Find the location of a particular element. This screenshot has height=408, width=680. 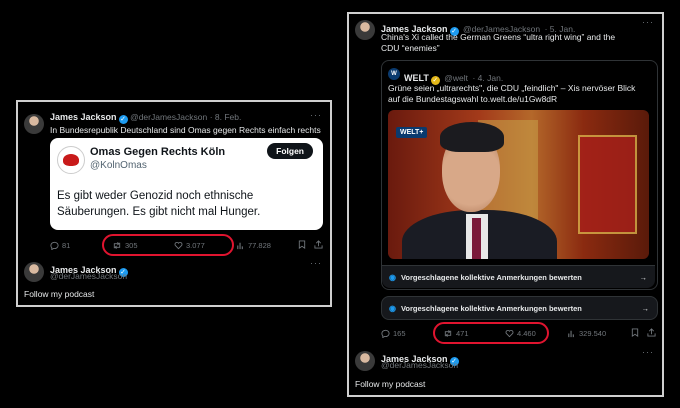

views-count: 329.540 is located at coordinates (593, 333).